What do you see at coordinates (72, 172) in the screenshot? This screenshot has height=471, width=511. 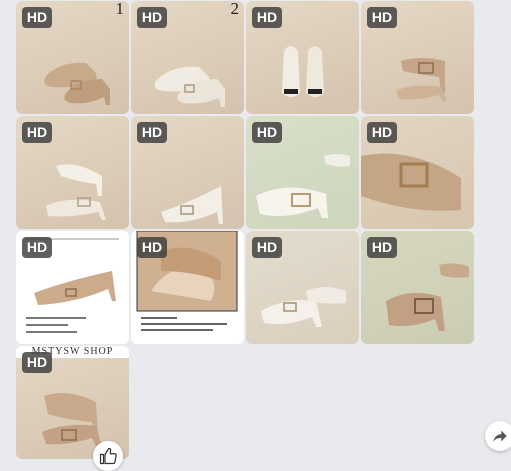 I see `image-tile-5: HD` at bounding box center [72, 172].